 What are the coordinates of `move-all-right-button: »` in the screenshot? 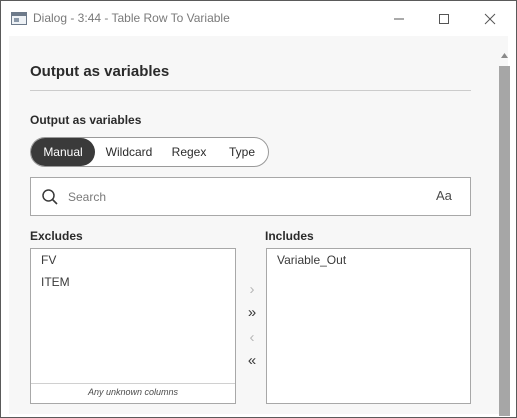 It's located at (252, 313).